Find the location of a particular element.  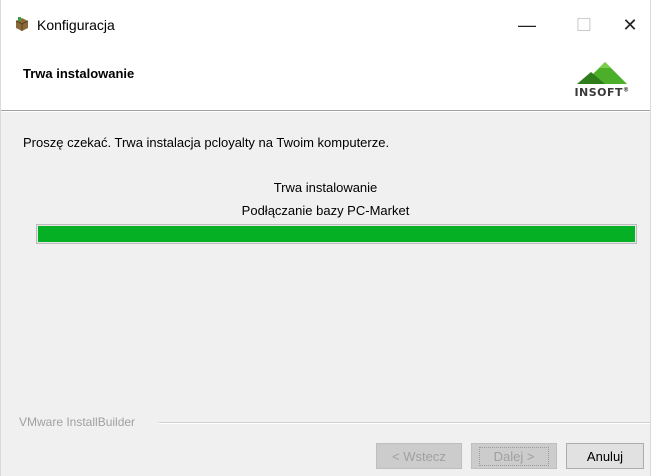

maximize-icon: ☐ is located at coordinates (584, 24).